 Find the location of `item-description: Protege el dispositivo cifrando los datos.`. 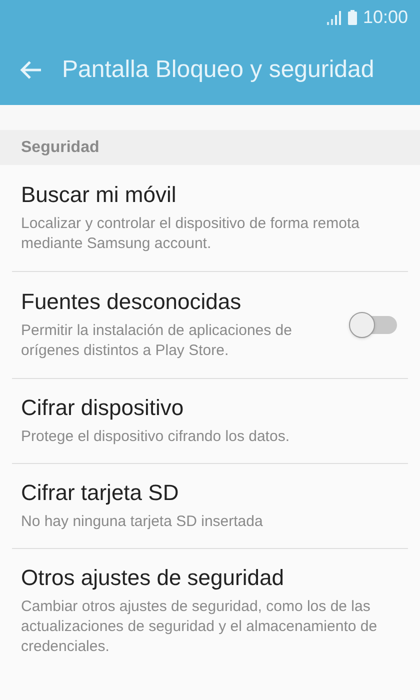

item-description: Protege el dispositivo cifrando los datos. is located at coordinates (155, 437).